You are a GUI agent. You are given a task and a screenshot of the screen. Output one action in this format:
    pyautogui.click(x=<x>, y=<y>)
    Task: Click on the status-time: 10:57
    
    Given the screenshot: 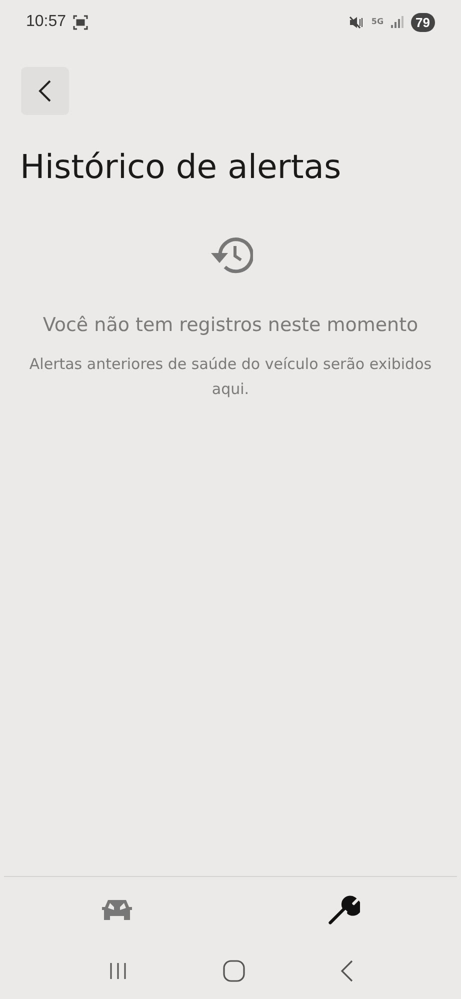 What is the action you would take?
    pyautogui.click(x=46, y=22)
    